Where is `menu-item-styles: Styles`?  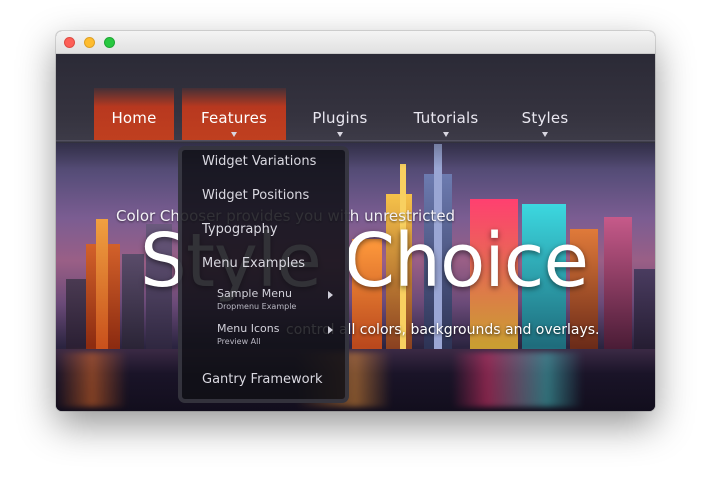 menu-item-styles: Styles is located at coordinates (545, 115).